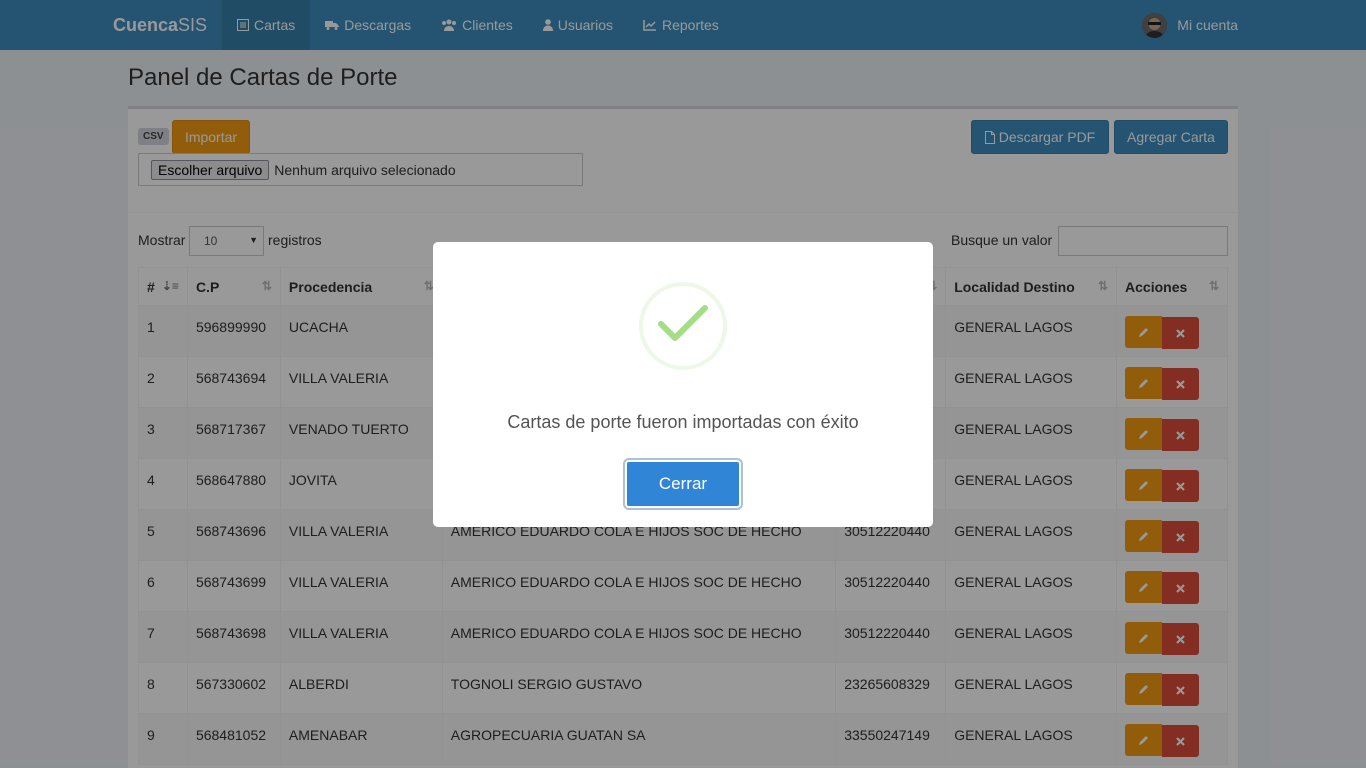 The height and width of the screenshot is (768, 1366). Describe the element at coordinates (683, 484) in the screenshot. I see `close-button: Cerrar` at that location.